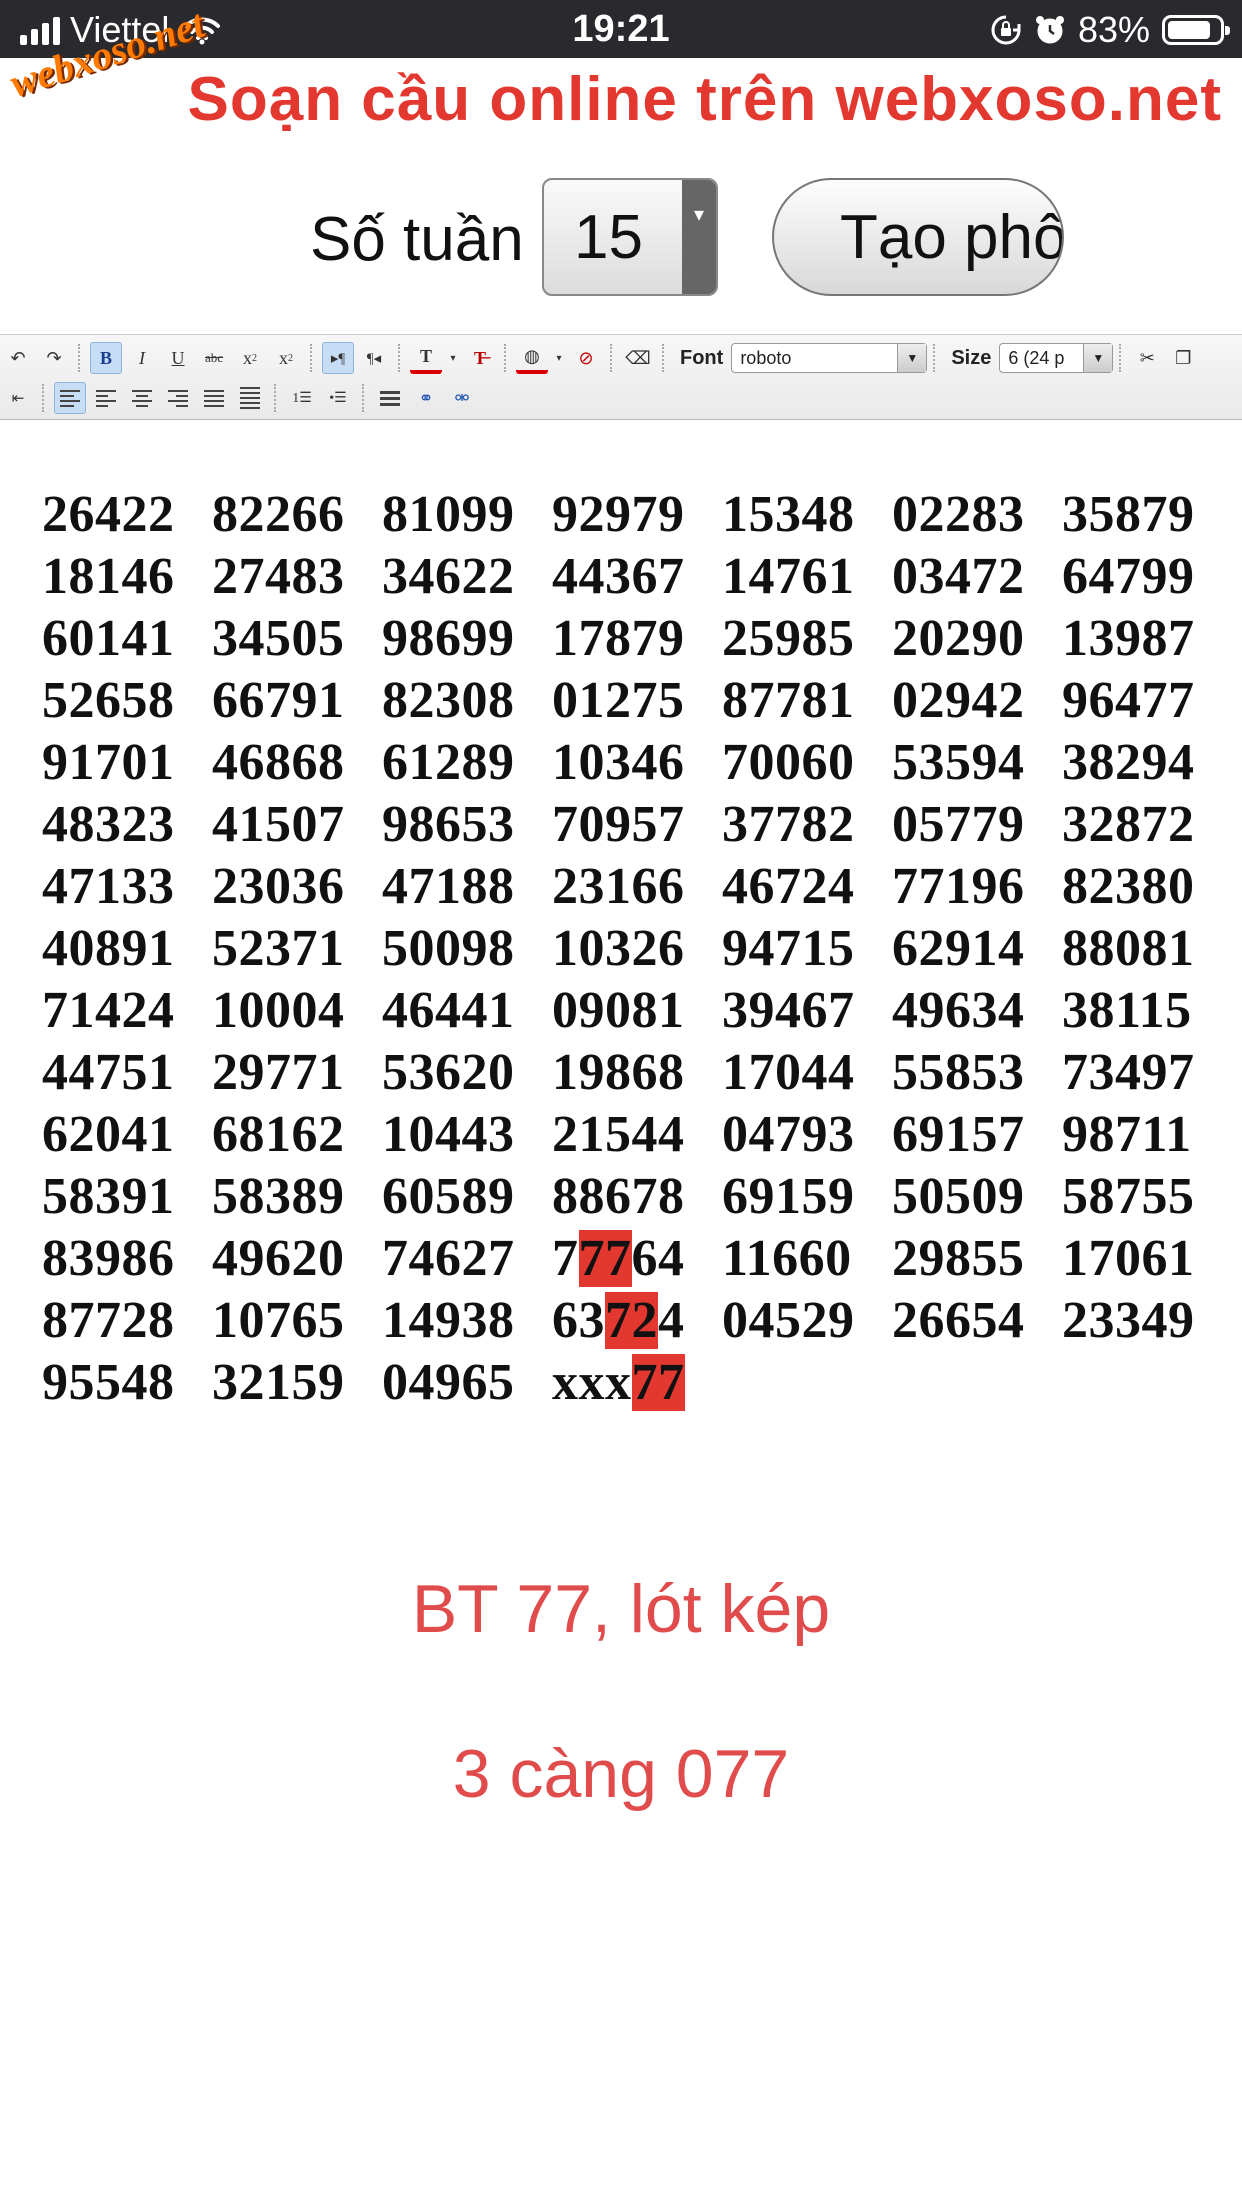 This screenshot has width=1242, height=2208. What do you see at coordinates (278, 1011) in the screenshot?
I see `grid-cell: 10004` at bounding box center [278, 1011].